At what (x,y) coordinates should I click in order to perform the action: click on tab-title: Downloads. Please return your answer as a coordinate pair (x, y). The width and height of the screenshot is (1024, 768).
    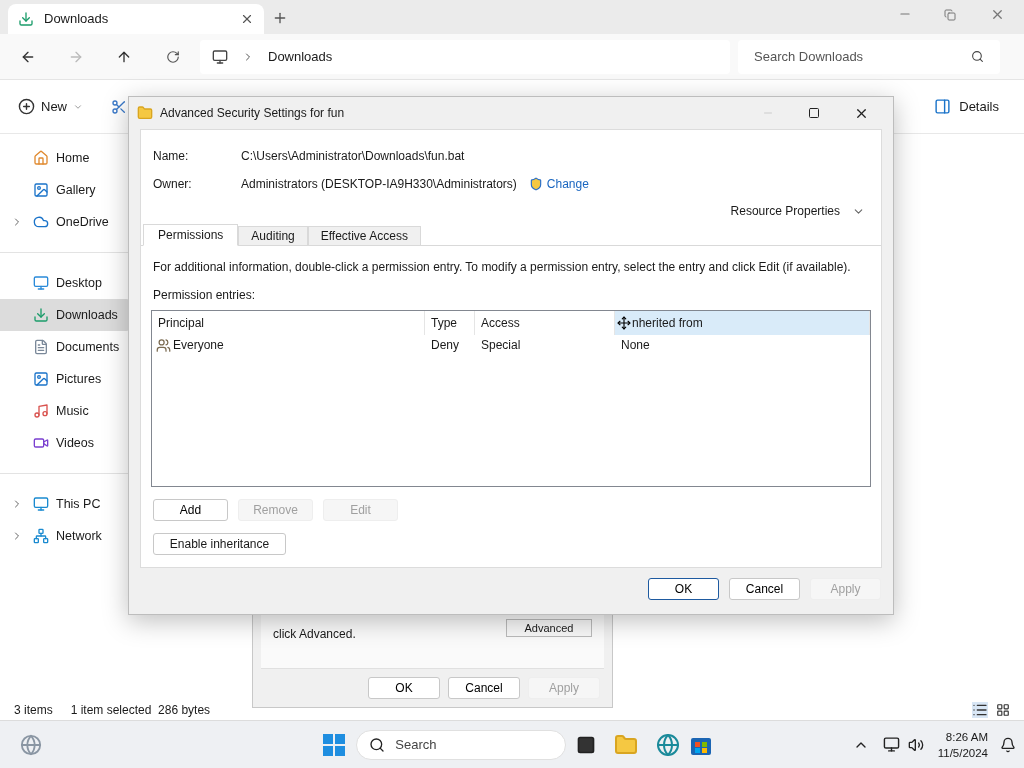
    Looking at the image, I should click on (77, 19).